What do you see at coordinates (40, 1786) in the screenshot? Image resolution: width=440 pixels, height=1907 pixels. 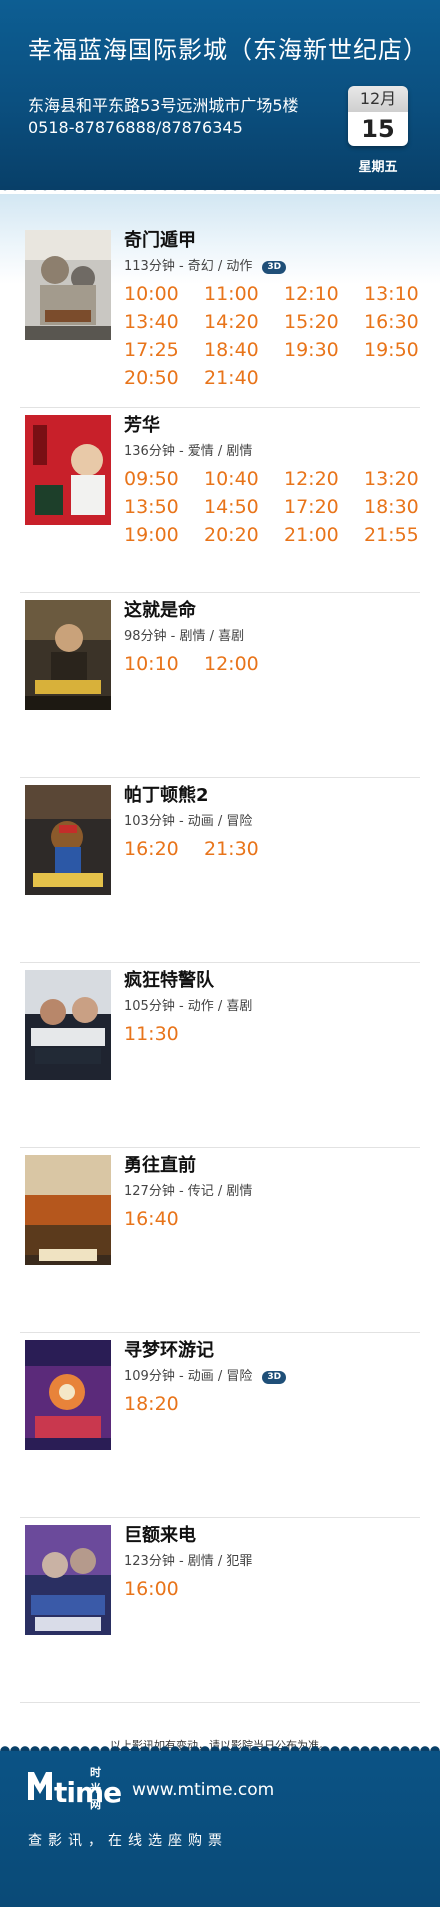 I see `mtime-m-icon` at bounding box center [40, 1786].